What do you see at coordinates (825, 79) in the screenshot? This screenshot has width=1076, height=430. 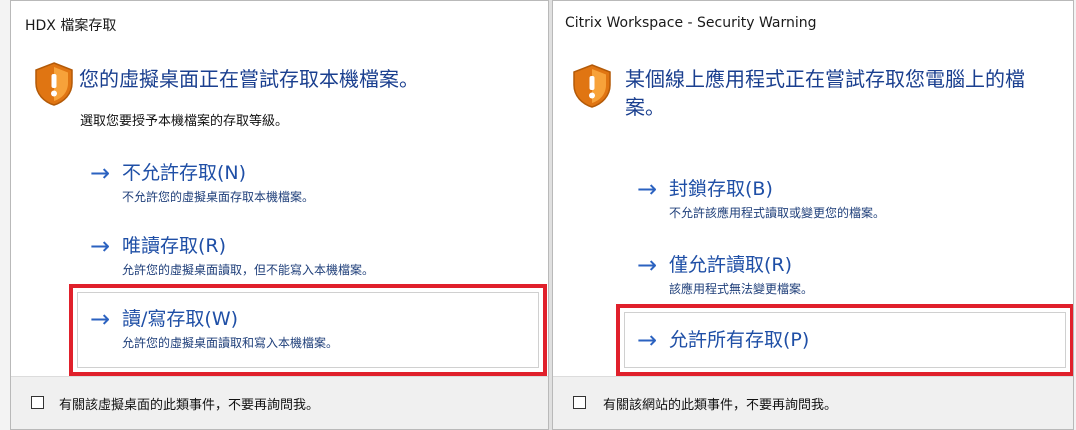 I see `dialog-headline-line1: 某個線上應用程式正在嘗試存取您電腦上的檔` at bounding box center [825, 79].